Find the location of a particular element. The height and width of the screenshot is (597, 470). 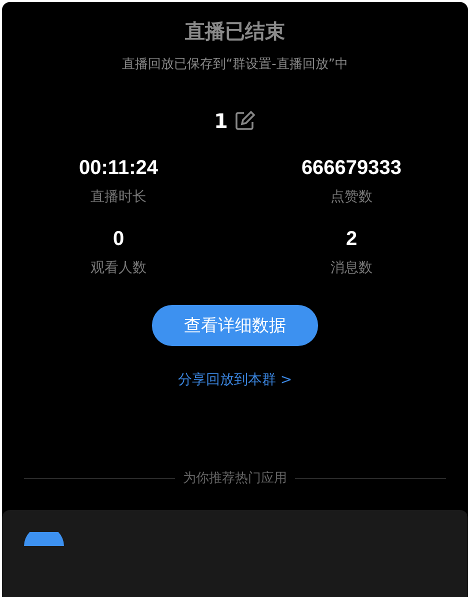

stat-value: 00:11:24 is located at coordinates (118, 168).